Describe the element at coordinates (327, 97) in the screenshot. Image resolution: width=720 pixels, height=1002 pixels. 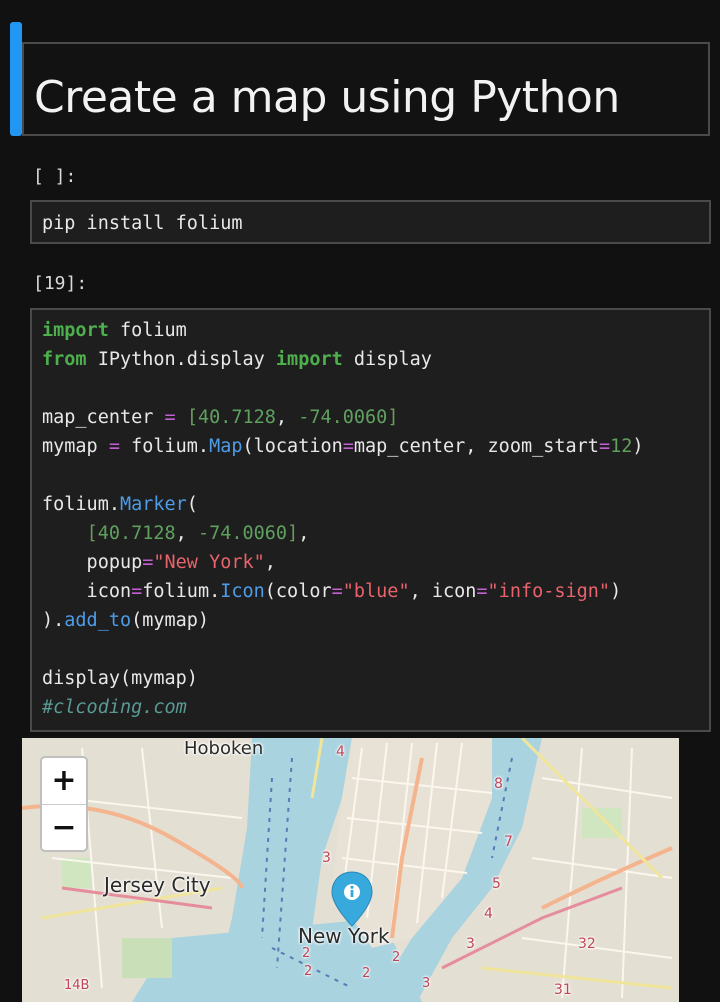
I see `page-title: Create a map using Python` at that location.